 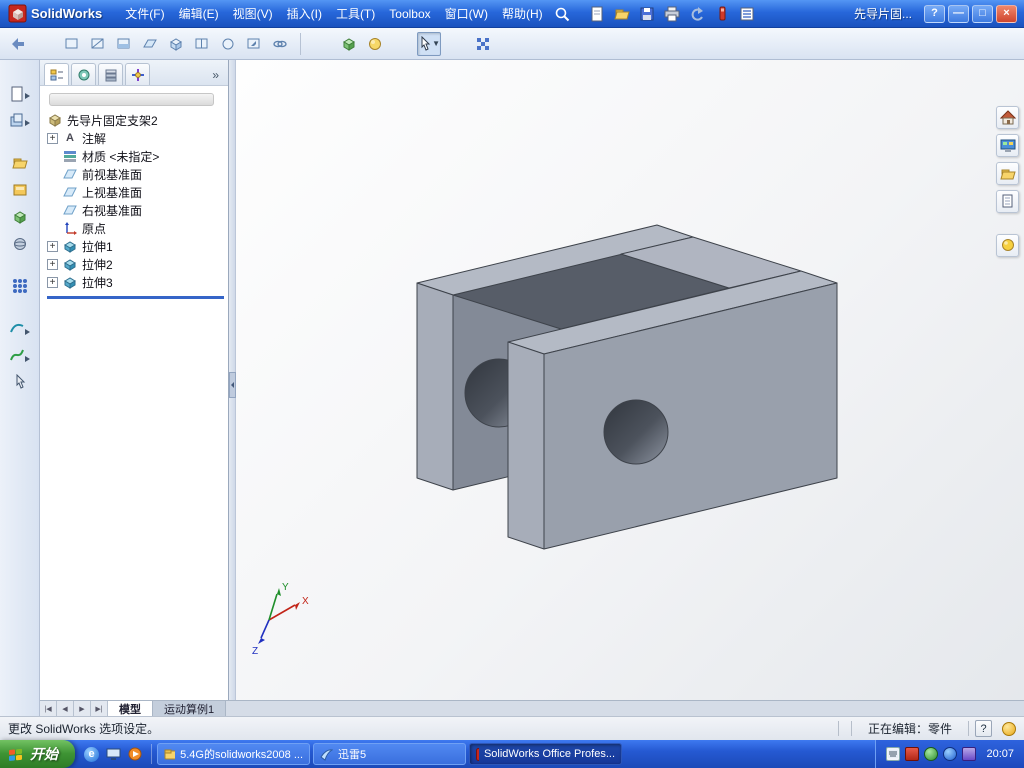 I want to click on panel-splitter, so click(x=232, y=380).